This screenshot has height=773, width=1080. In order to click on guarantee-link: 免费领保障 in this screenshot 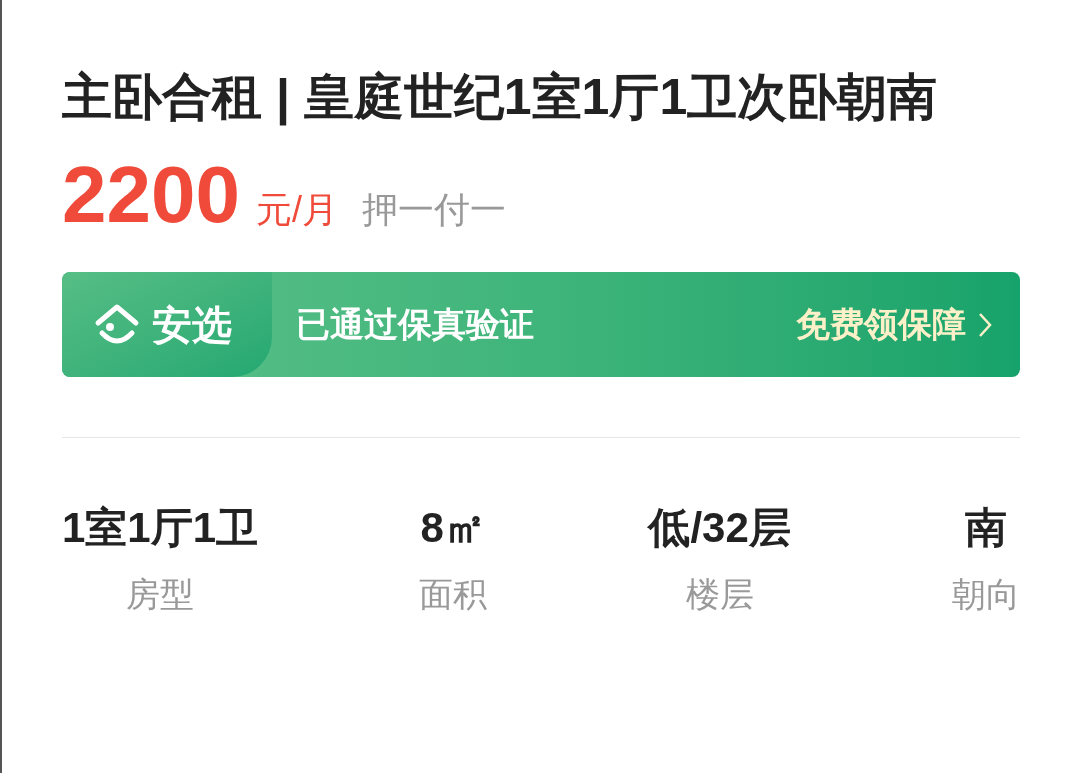, I will do `click(881, 324)`.